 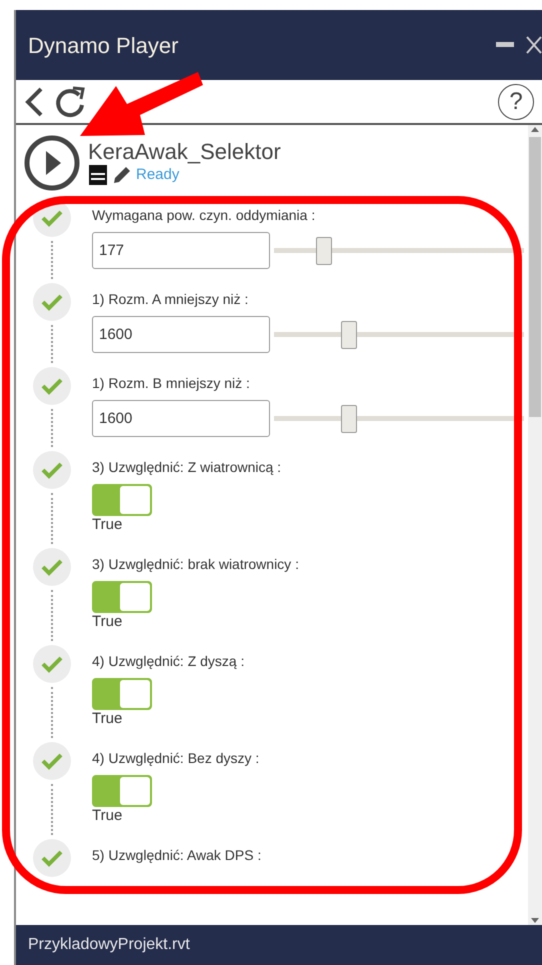 What do you see at coordinates (34, 102) in the screenshot?
I see `back-icon` at bounding box center [34, 102].